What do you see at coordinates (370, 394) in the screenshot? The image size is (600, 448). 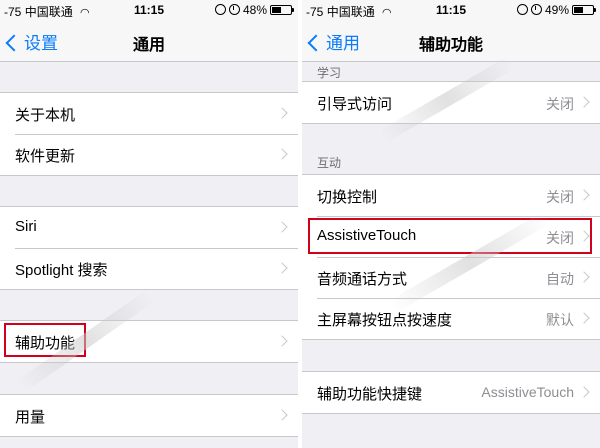 I see `row-label: 辅助功能快捷键` at bounding box center [370, 394].